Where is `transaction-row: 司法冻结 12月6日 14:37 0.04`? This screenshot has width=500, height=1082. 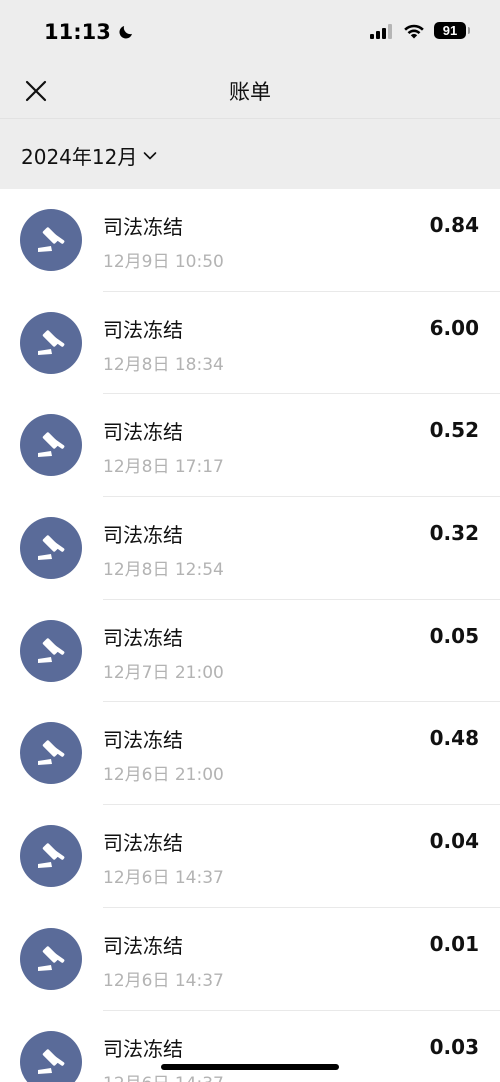 transaction-row: 司法冻结 12月6日 14:37 0.04 is located at coordinates (250, 856).